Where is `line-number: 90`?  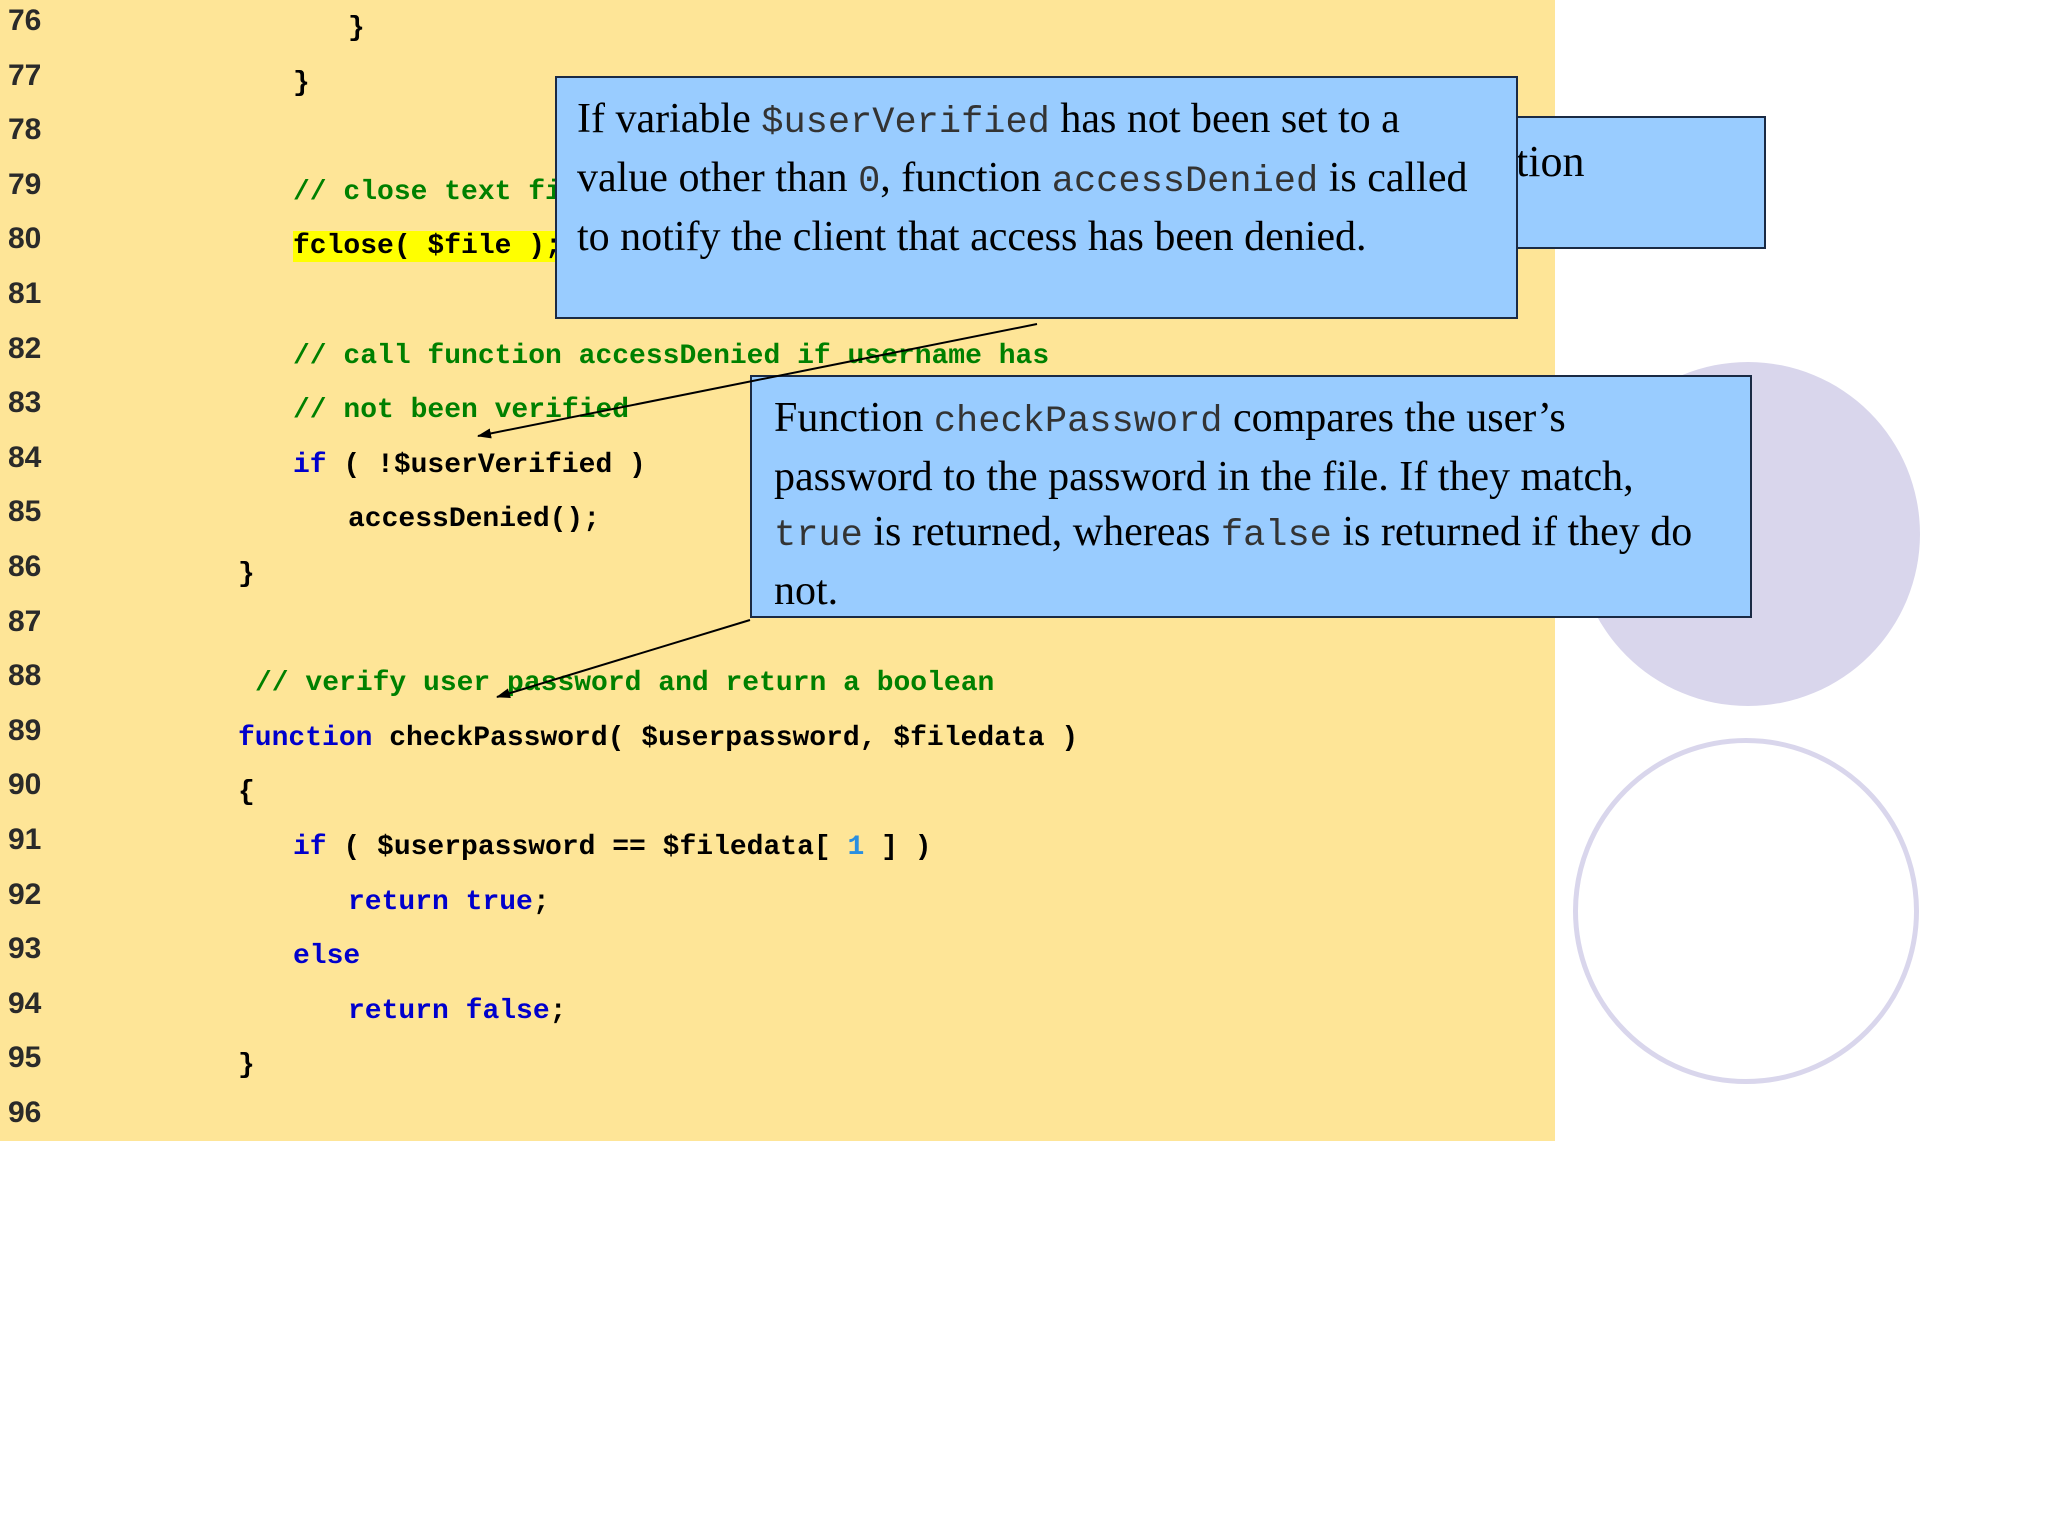
line-number: 90 is located at coordinates (25, 785).